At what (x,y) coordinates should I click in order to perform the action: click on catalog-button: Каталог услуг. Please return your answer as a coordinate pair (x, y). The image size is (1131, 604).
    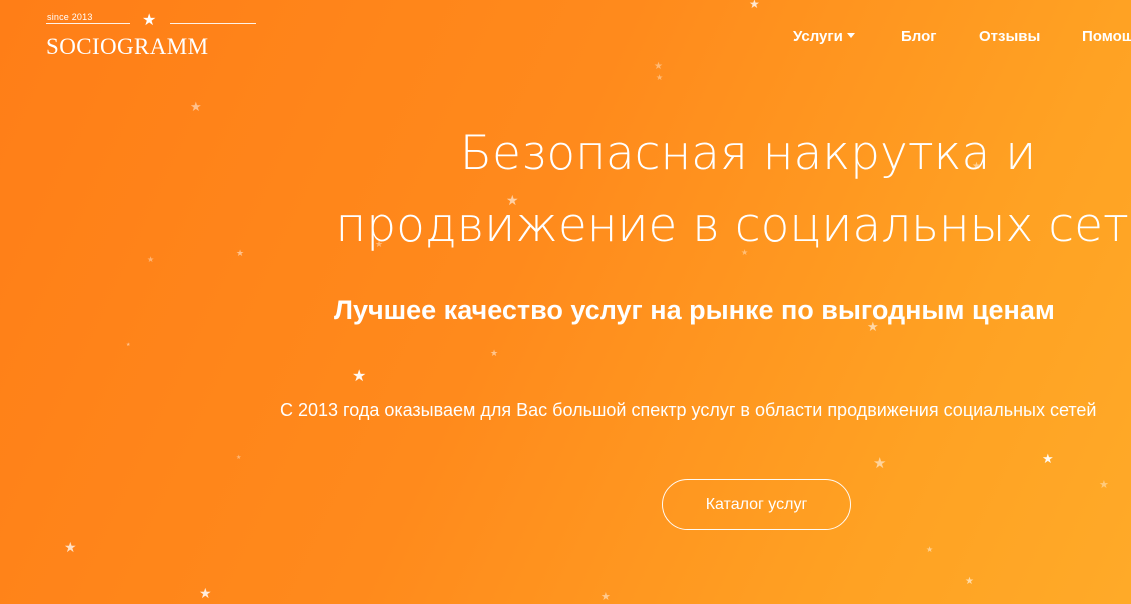
    Looking at the image, I should click on (756, 504).